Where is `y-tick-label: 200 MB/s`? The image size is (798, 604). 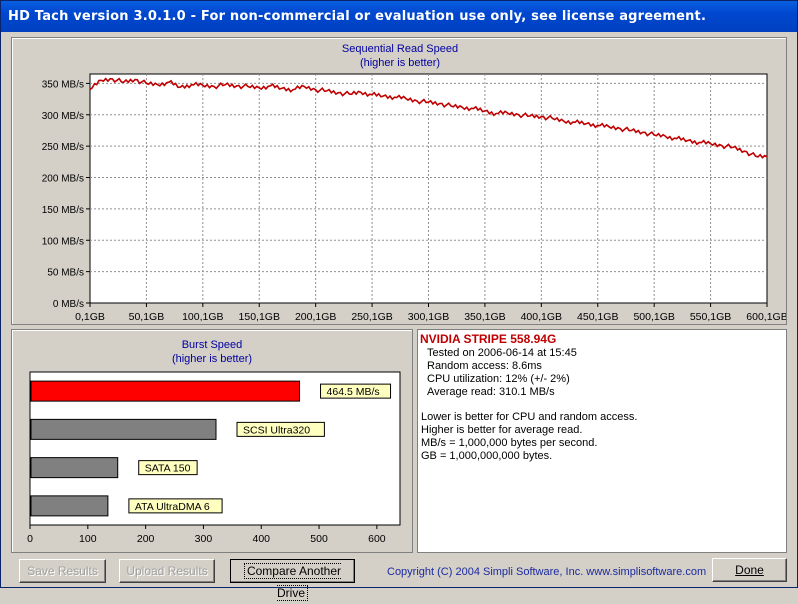 y-tick-label: 200 MB/s is located at coordinates (63, 179).